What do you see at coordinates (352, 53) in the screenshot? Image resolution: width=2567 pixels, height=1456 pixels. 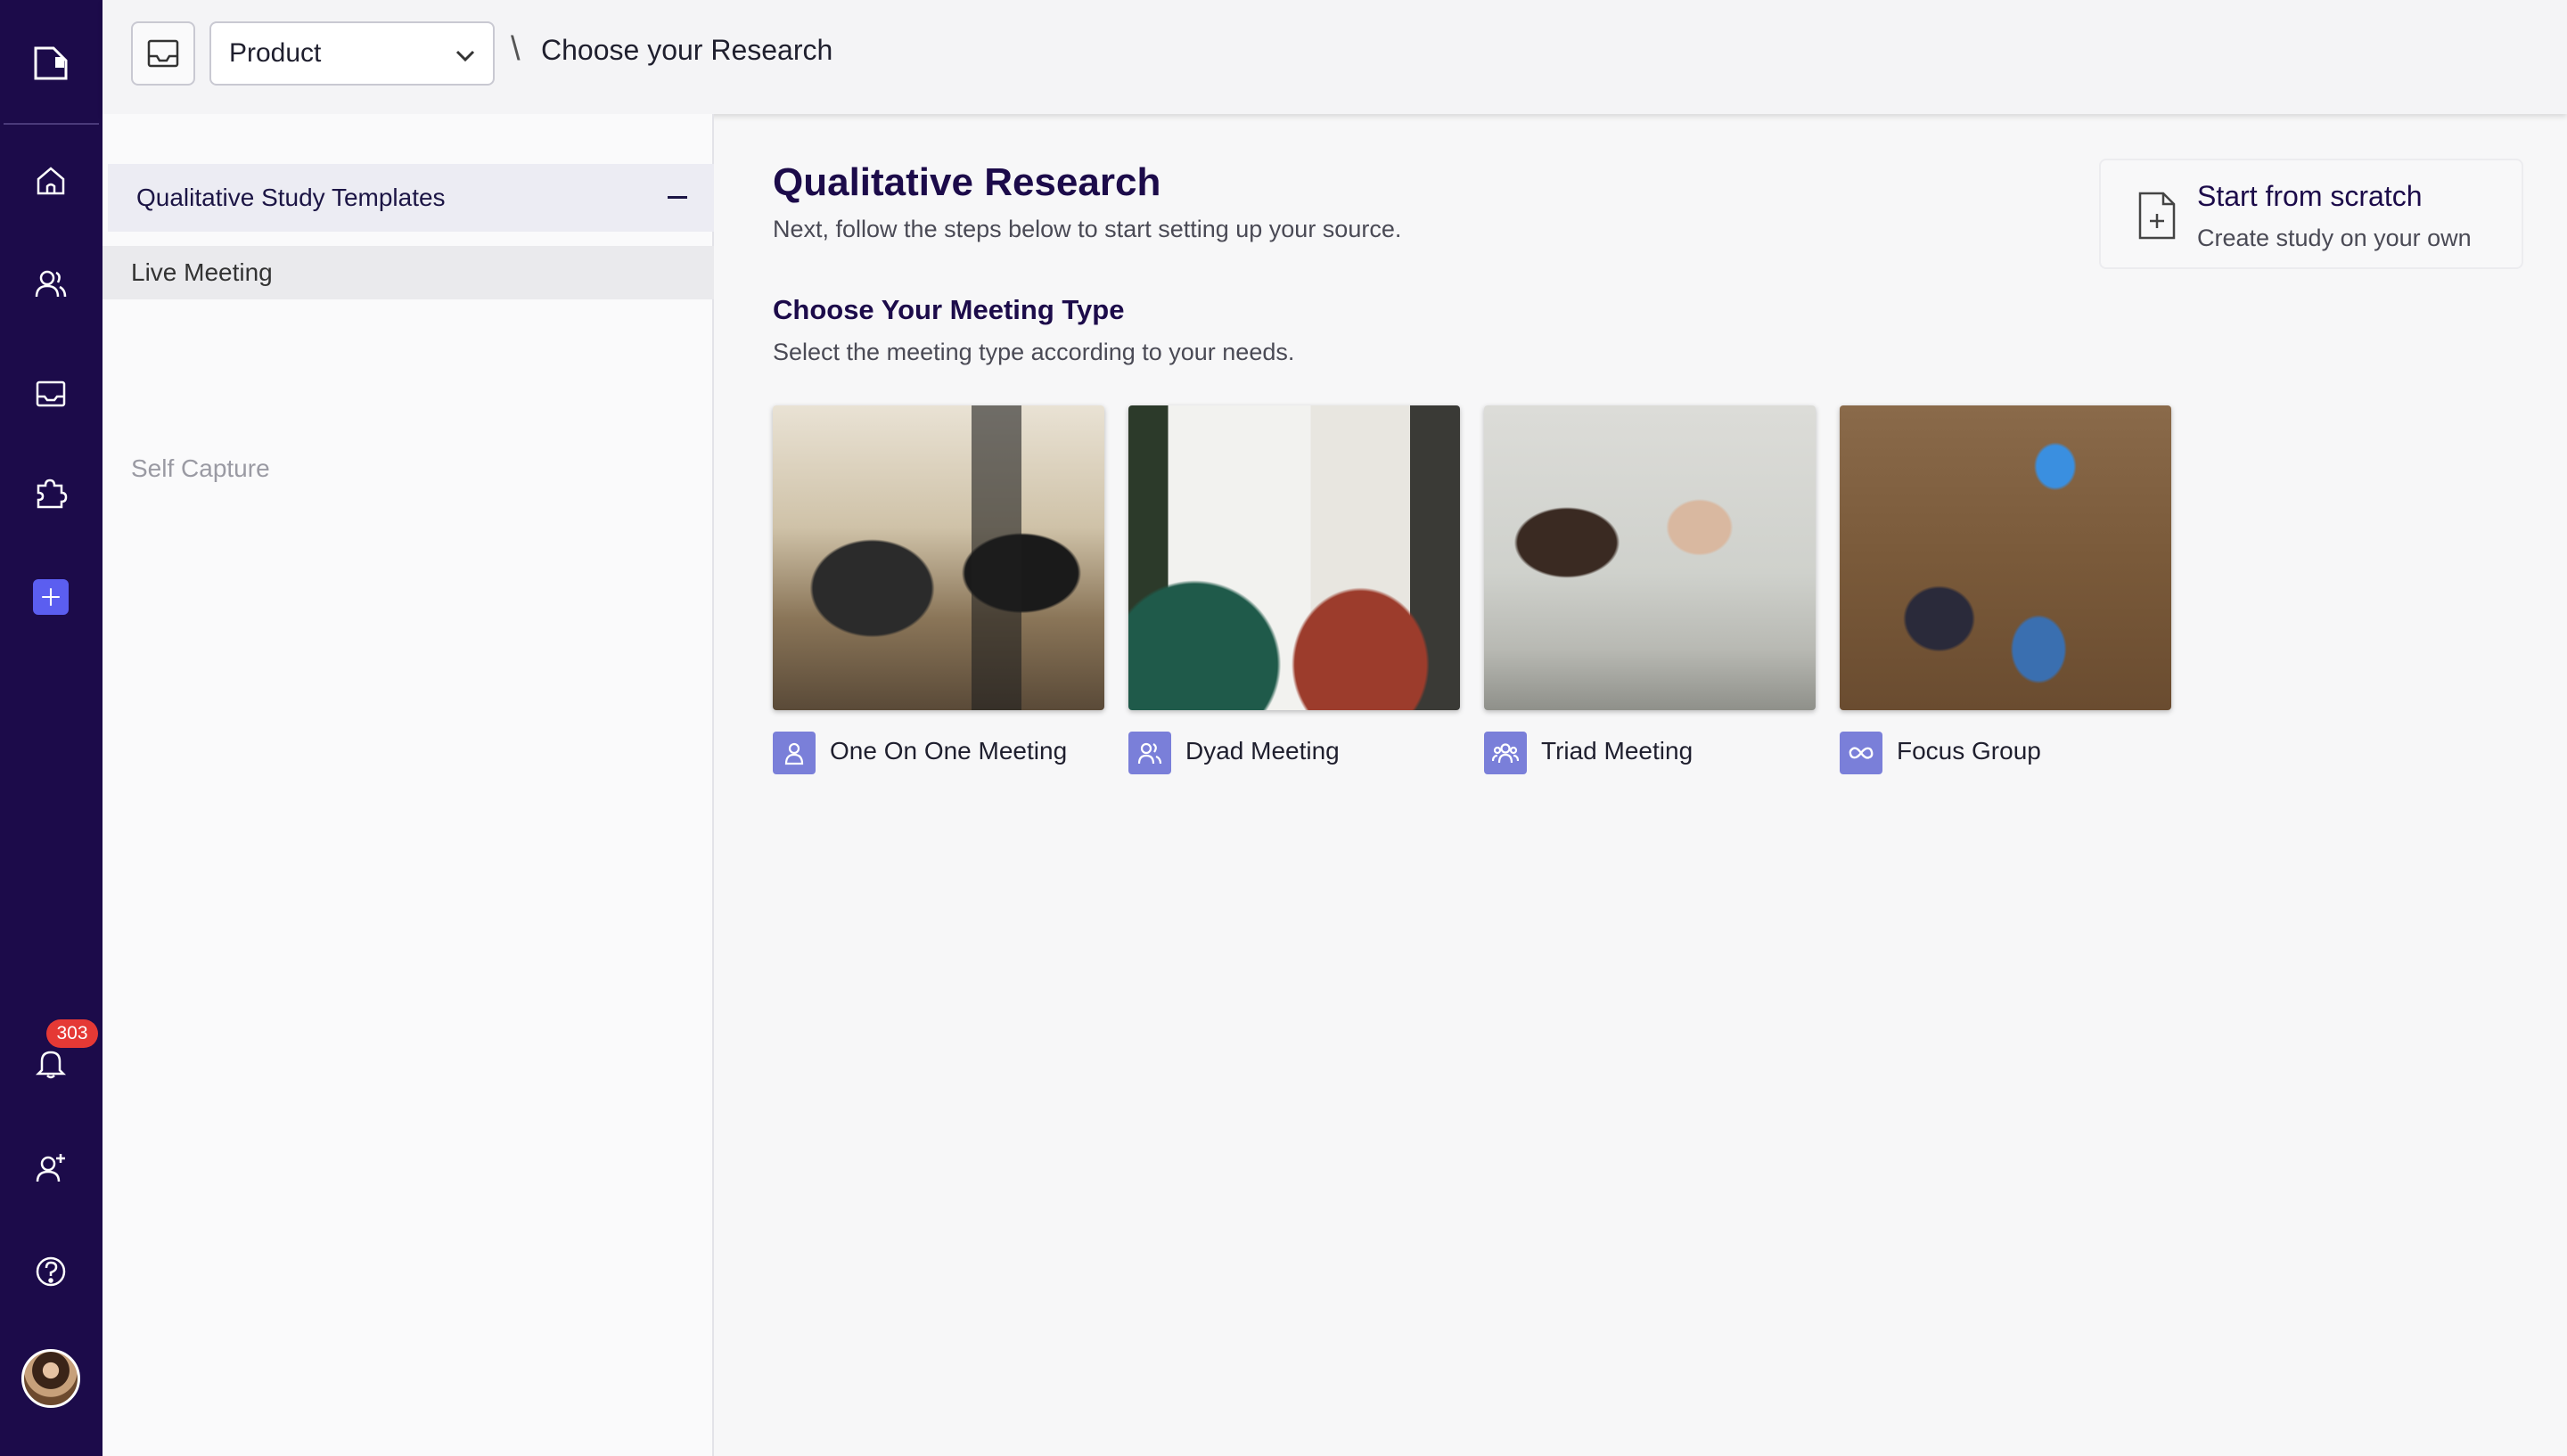 I see `product-select: Product` at bounding box center [352, 53].